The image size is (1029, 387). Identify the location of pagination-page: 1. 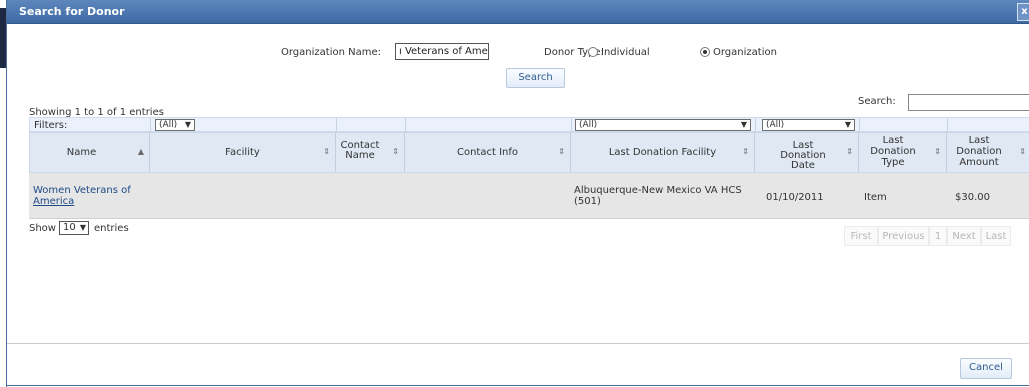
(938, 236).